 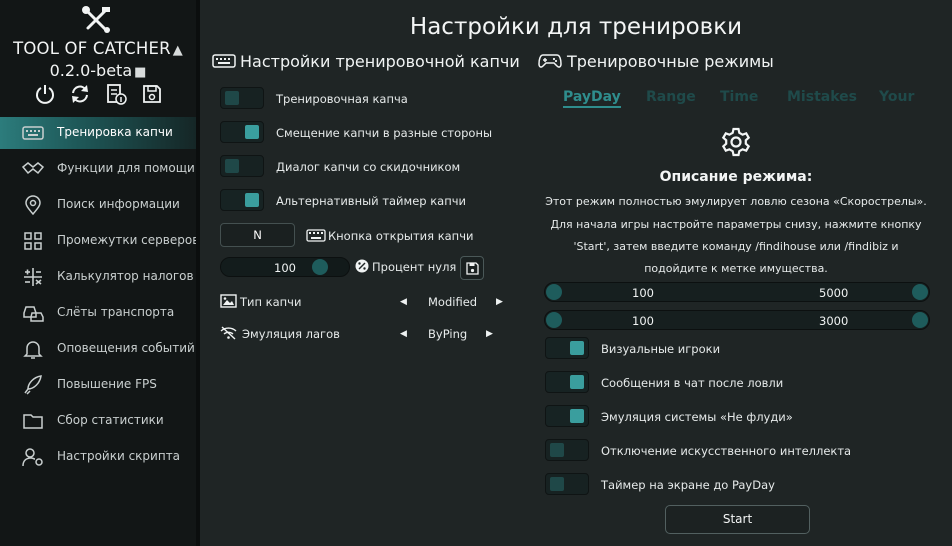 I want to click on option-label: Тренировочная капча, so click(x=342, y=99).